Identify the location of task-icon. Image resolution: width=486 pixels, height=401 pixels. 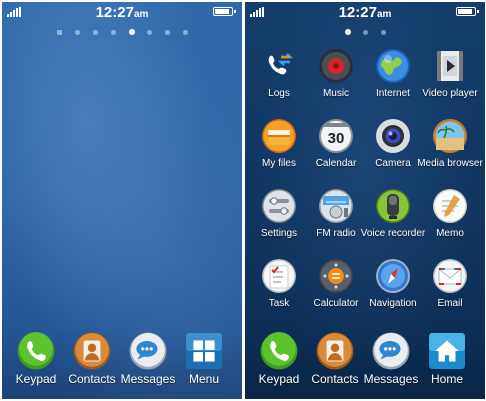
(279, 276).